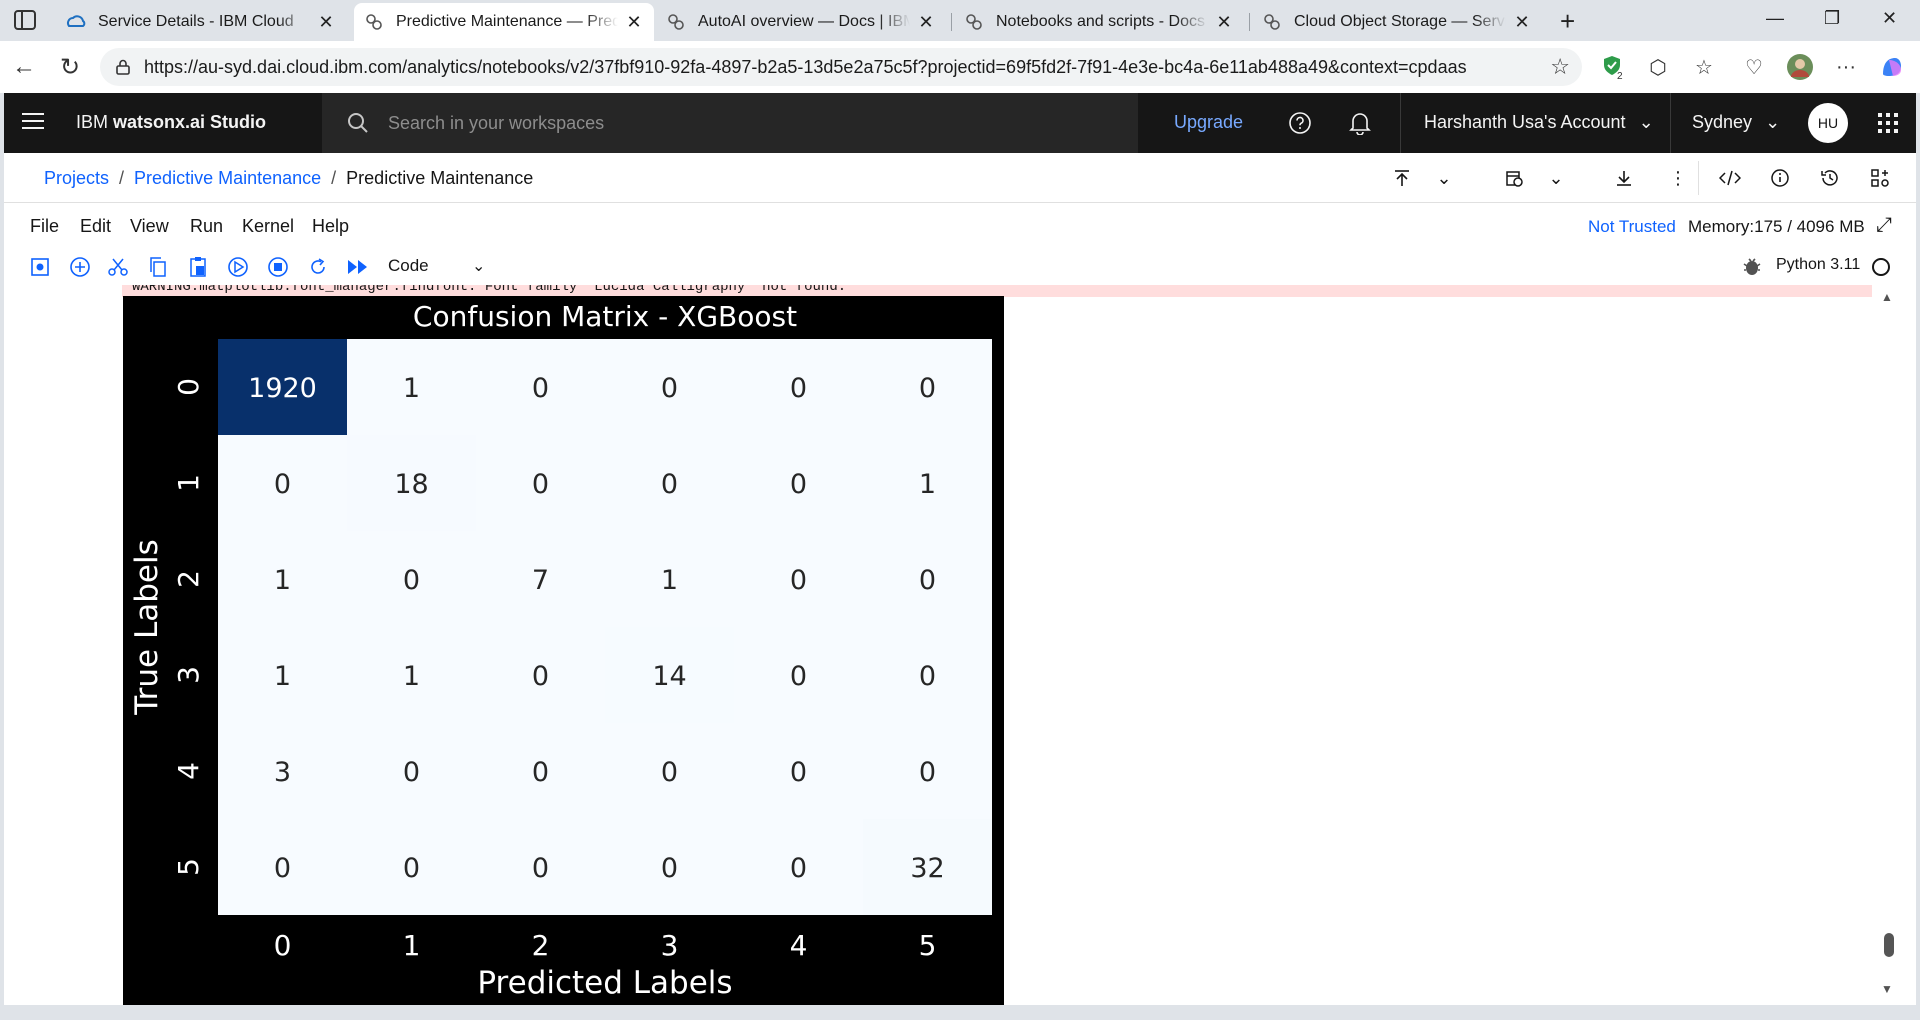 The height and width of the screenshot is (1020, 1920). What do you see at coordinates (358, 267) in the screenshot?
I see `fast-forward-icon` at bounding box center [358, 267].